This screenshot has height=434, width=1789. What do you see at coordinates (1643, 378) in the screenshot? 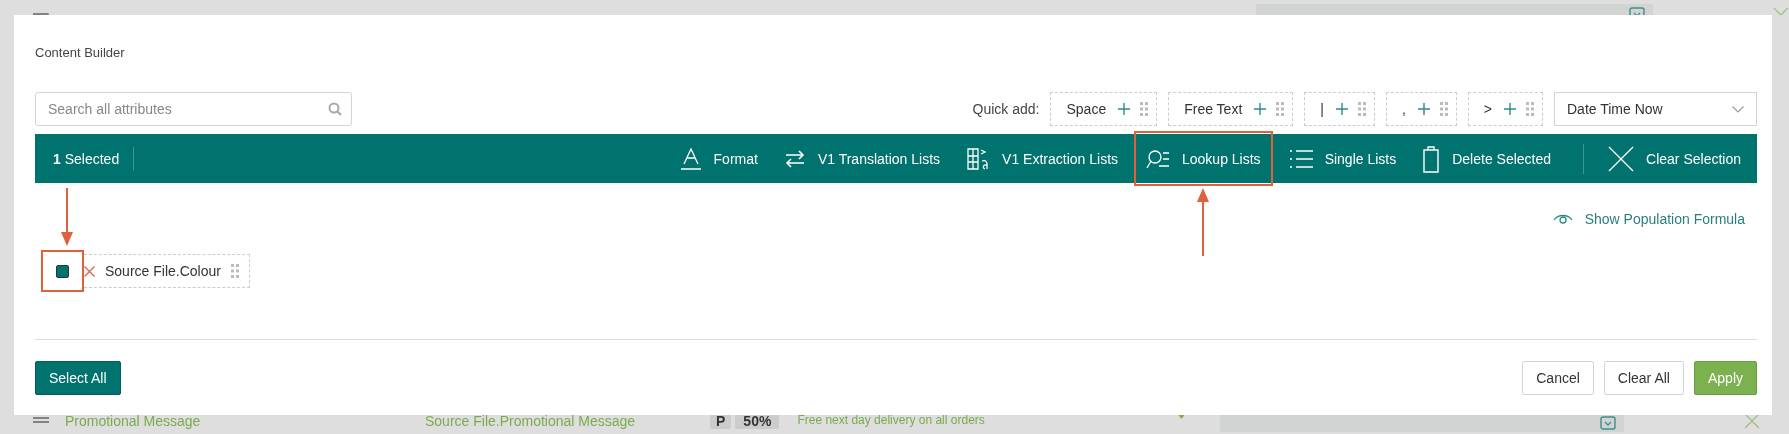
I see `clear-all-button: Clear All` at bounding box center [1643, 378].